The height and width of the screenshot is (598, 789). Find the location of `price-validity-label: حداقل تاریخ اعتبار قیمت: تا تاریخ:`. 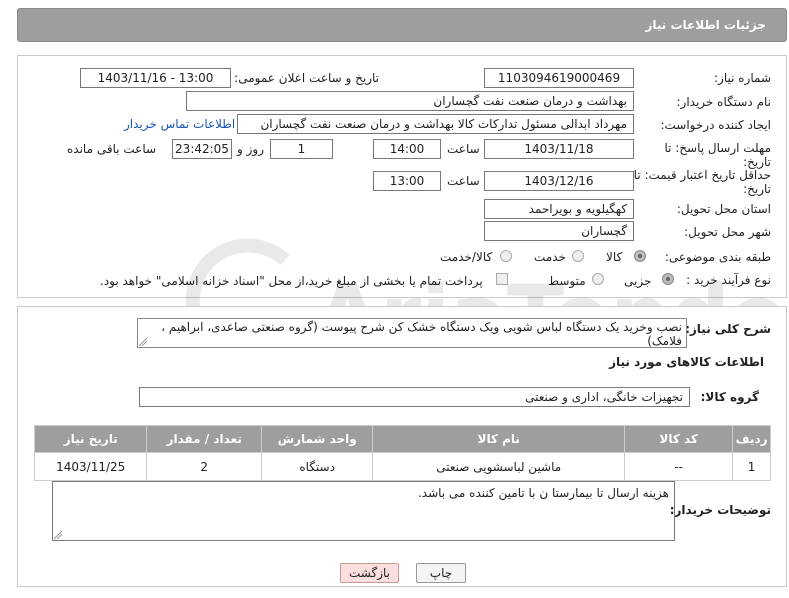

price-validity-label: حداقل تاریخ اعتبار قیمت: تا تاریخ: is located at coordinates (702, 182).